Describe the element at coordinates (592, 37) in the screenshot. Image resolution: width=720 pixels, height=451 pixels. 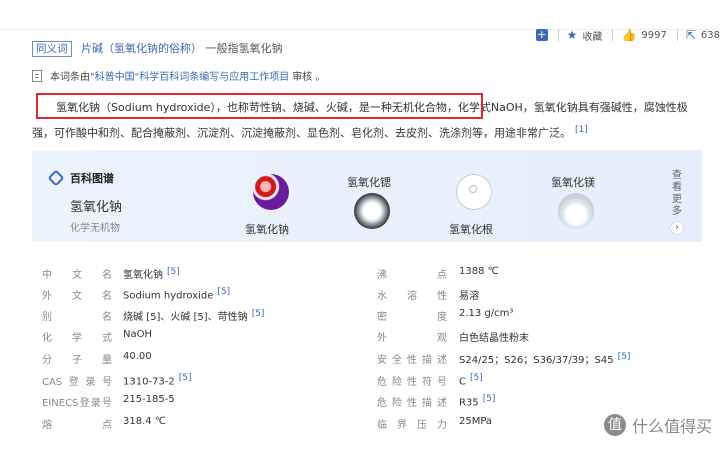
I see `collect-label: 收藏` at that location.